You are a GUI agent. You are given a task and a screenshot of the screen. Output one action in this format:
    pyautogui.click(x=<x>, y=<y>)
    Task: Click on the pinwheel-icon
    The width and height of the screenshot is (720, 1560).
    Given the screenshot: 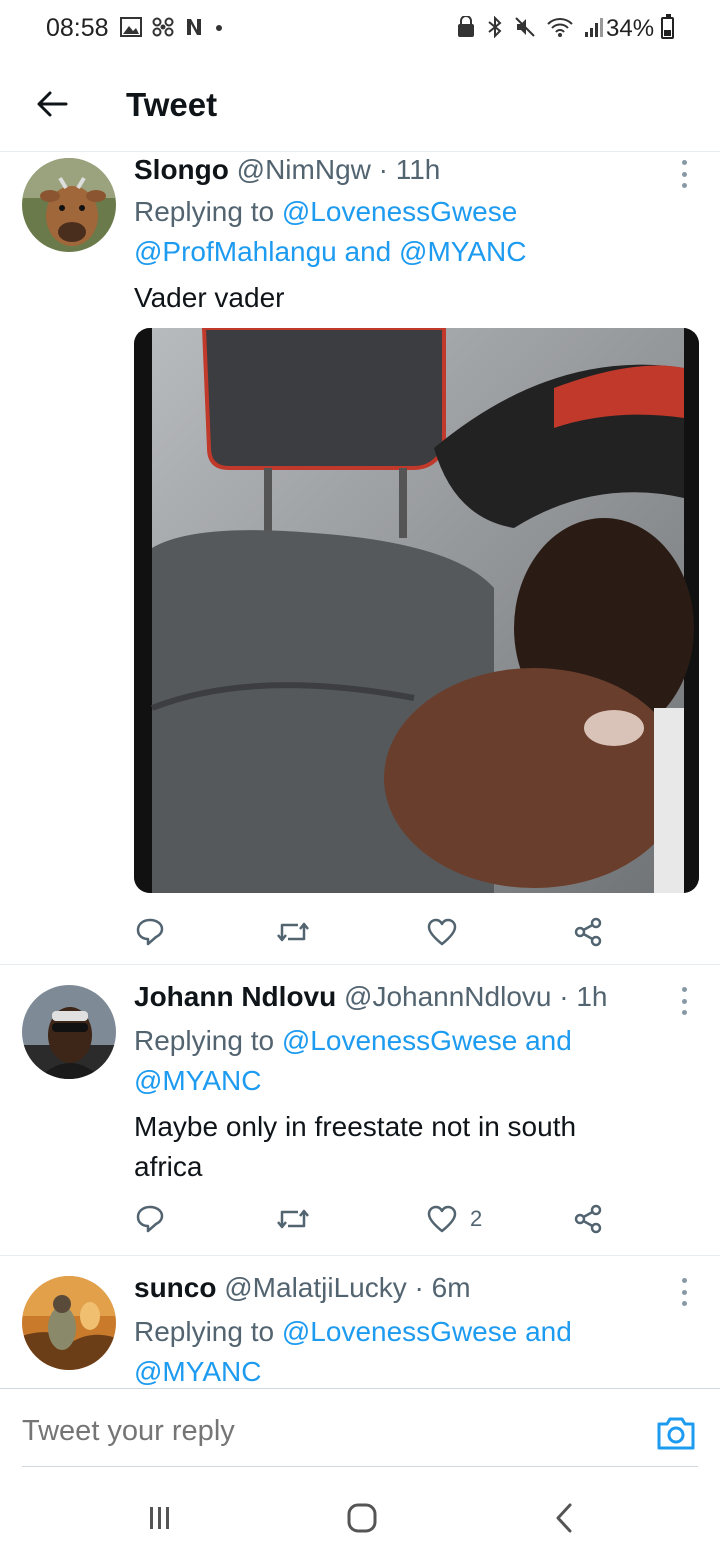 What is the action you would take?
    pyautogui.click(x=163, y=27)
    